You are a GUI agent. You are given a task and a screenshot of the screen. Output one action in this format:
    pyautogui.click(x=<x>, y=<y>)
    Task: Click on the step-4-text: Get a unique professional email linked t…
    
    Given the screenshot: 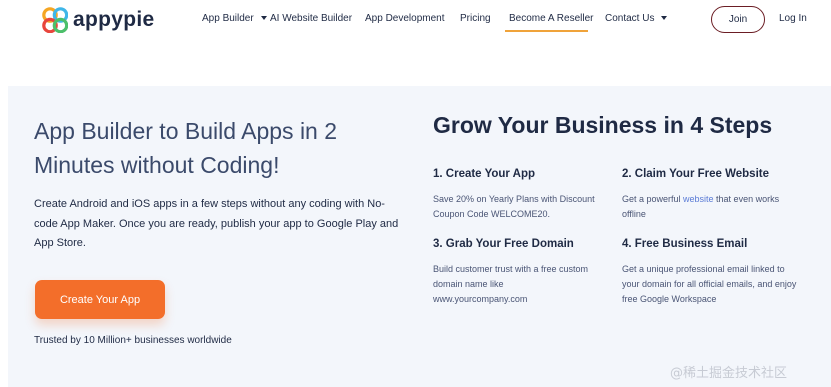 What is the action you would take?
    pyautogui.click(x=709, y=284)
    